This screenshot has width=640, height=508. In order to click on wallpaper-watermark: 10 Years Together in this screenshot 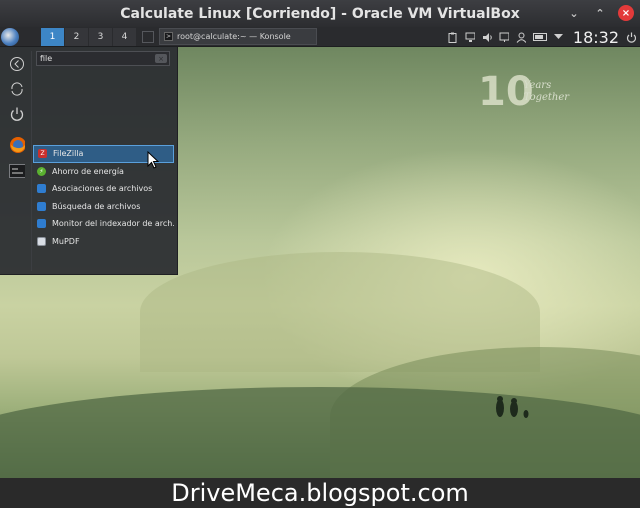, I will do `click(523, 92)`.